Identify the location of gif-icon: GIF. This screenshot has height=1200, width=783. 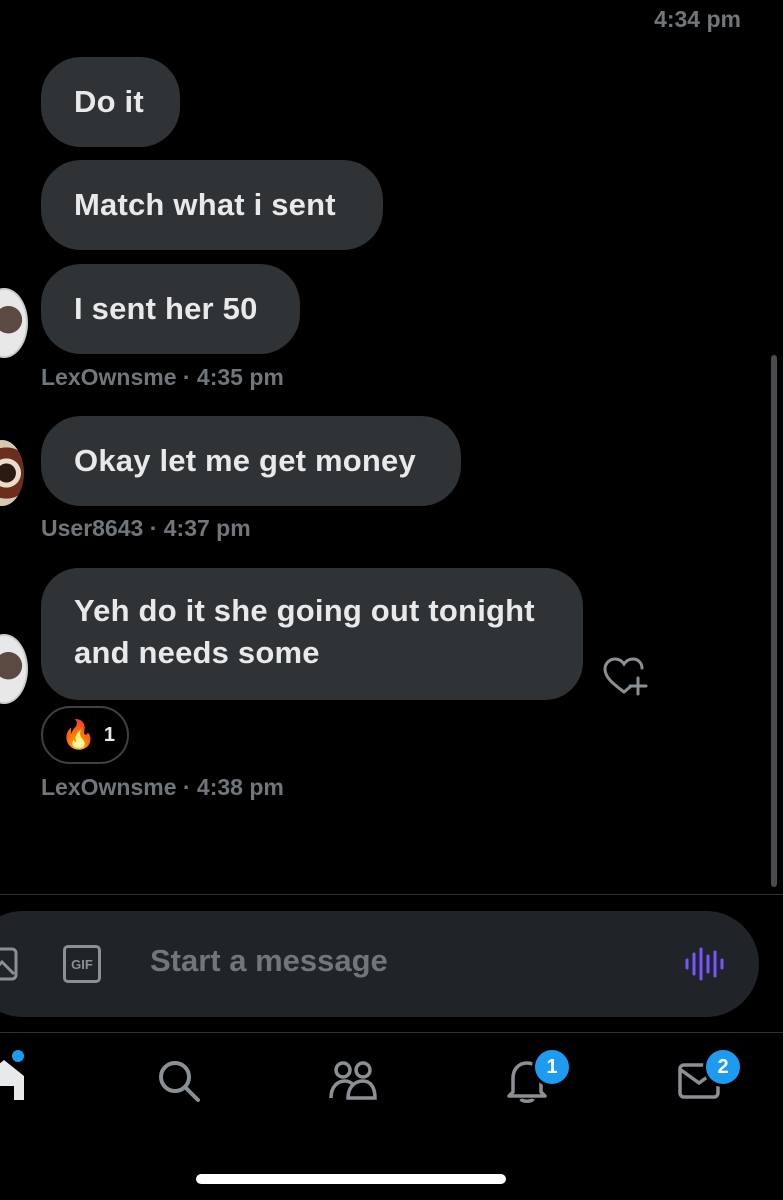
(82, 964).